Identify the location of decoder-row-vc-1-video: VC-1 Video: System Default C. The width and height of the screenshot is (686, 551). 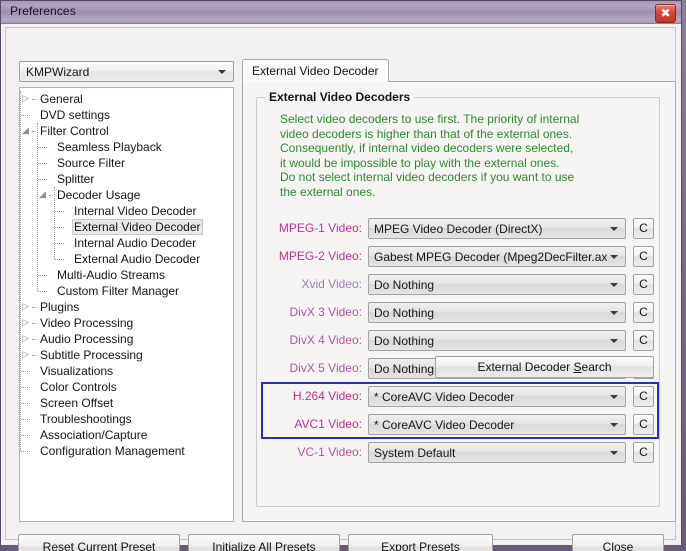
(459, 454).